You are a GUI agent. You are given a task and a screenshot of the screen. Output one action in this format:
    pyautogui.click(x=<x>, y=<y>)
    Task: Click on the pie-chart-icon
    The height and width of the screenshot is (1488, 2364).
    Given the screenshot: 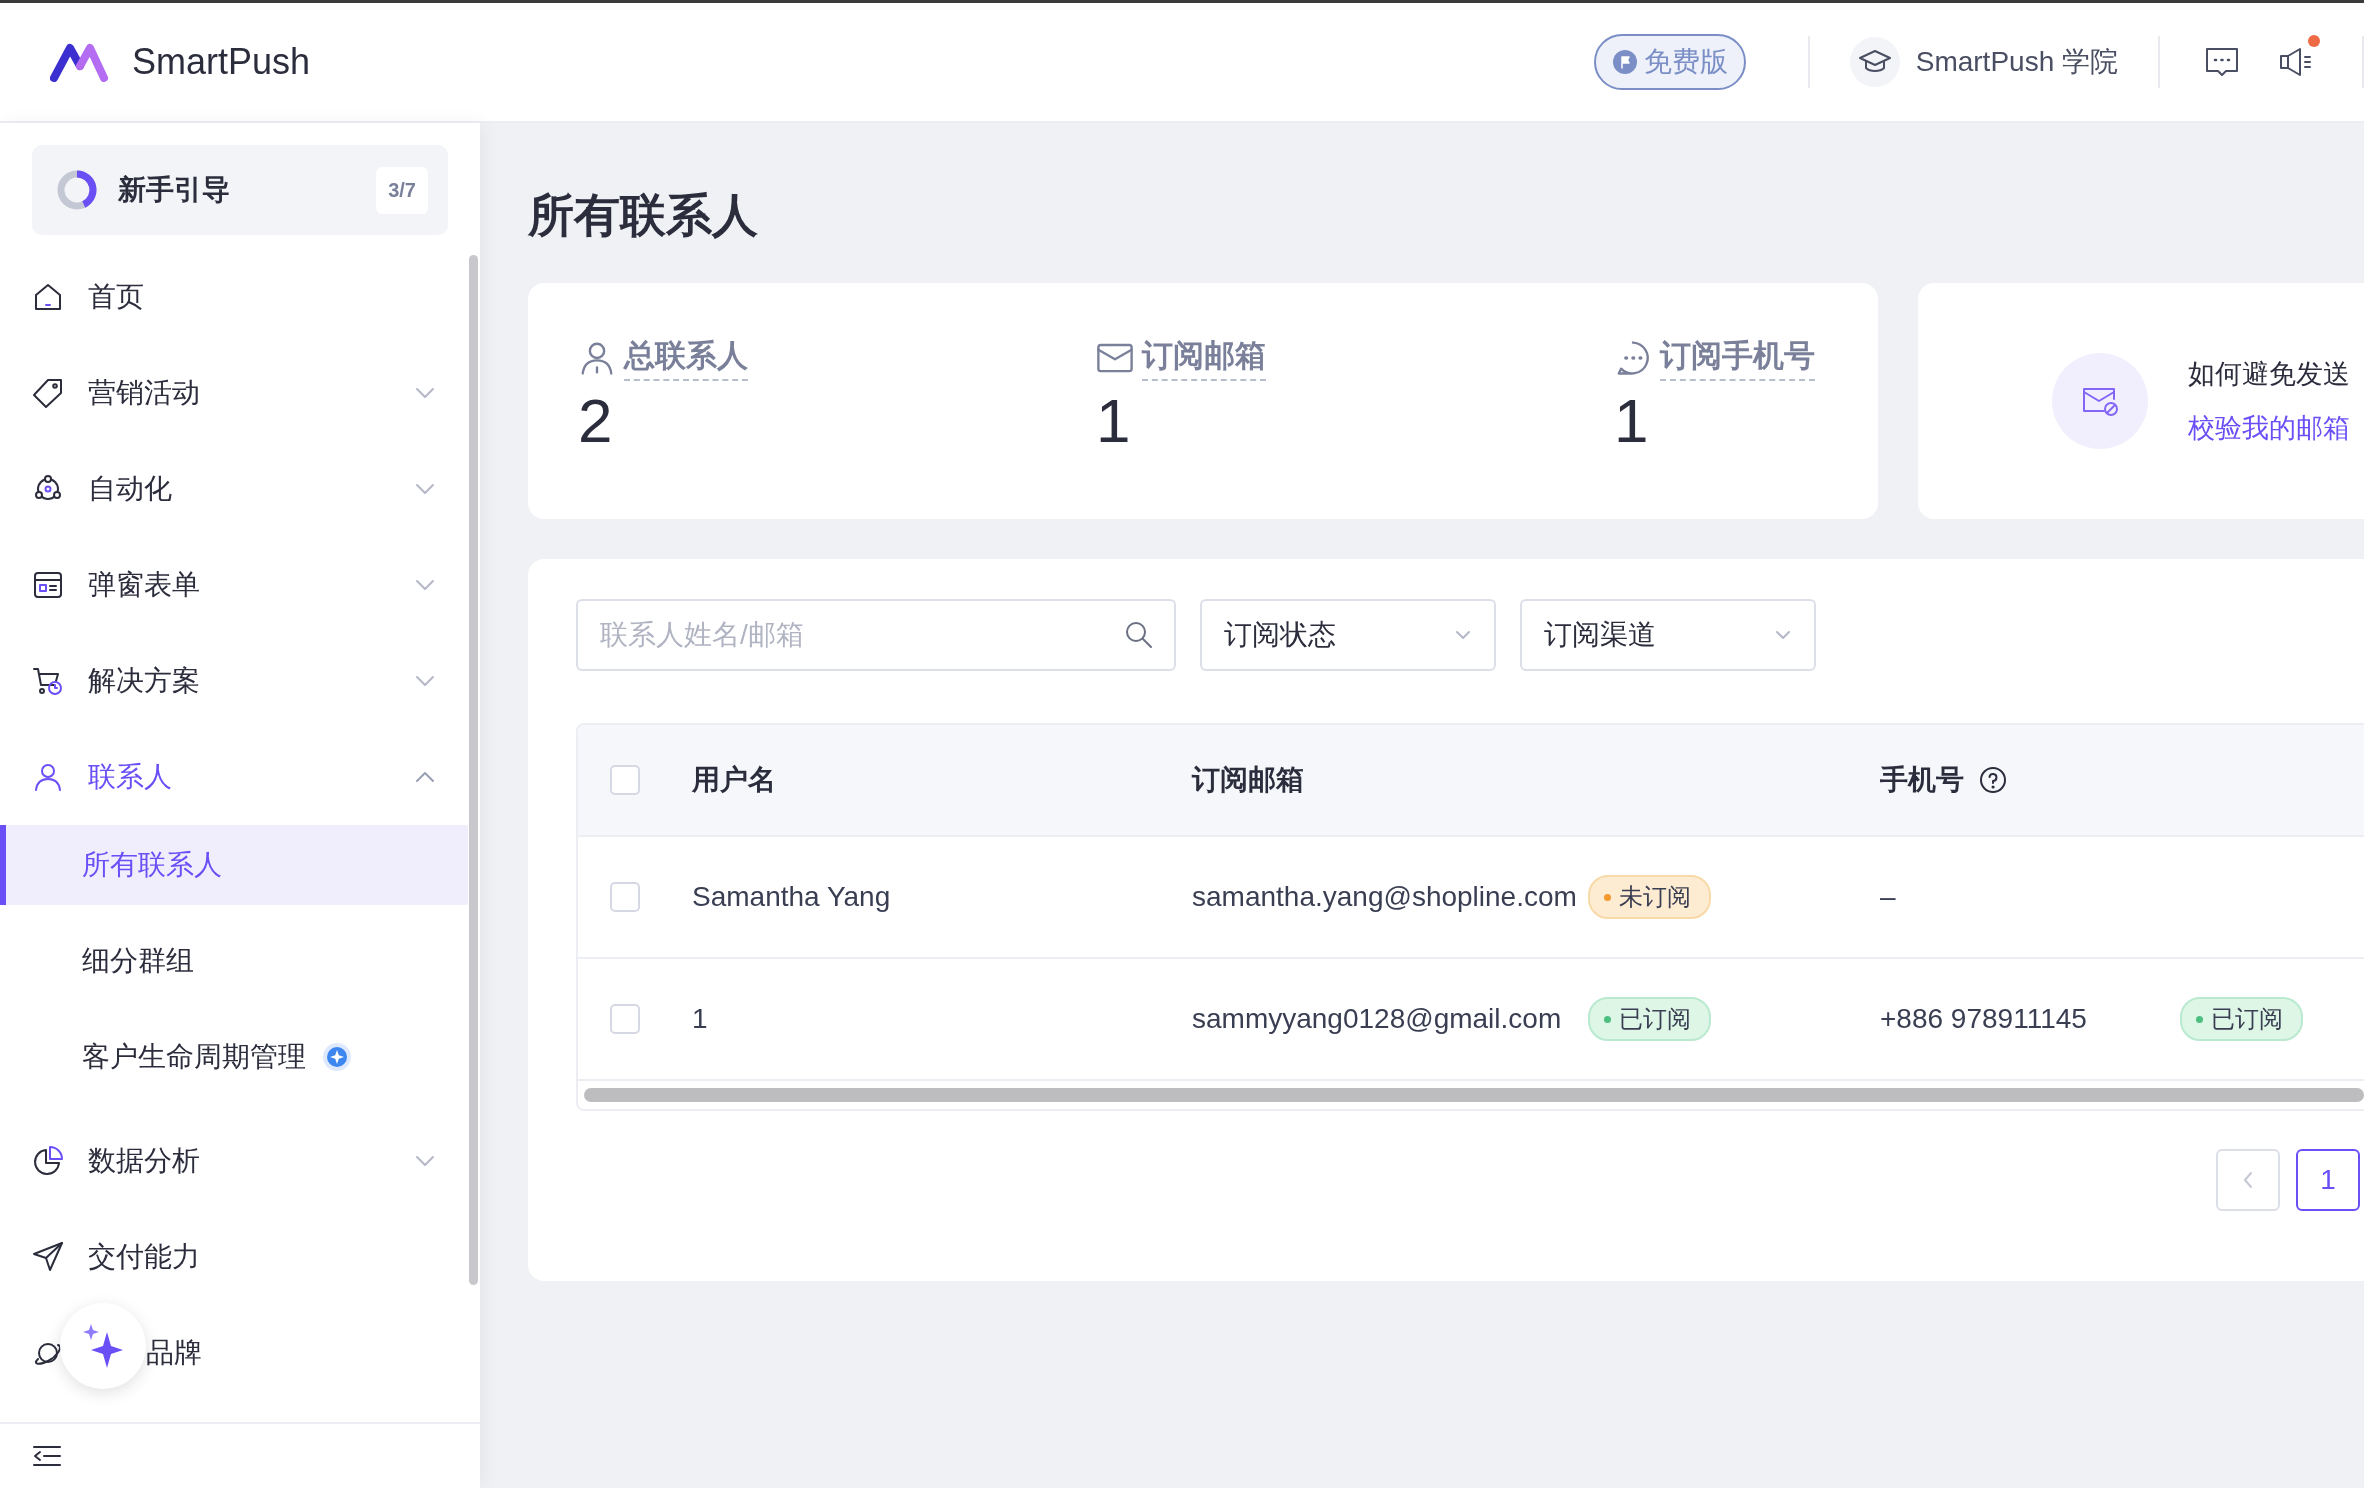 What is the action you would take?
    pyautogui.click(x=48, y=1161)
    